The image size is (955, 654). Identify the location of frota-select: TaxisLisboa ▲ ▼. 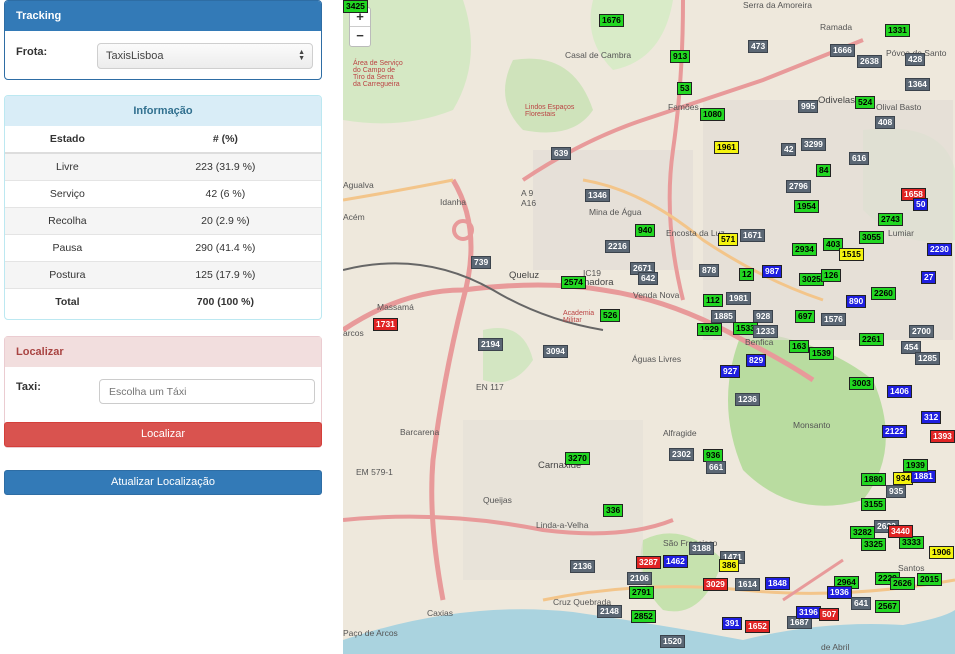
(205, 56).